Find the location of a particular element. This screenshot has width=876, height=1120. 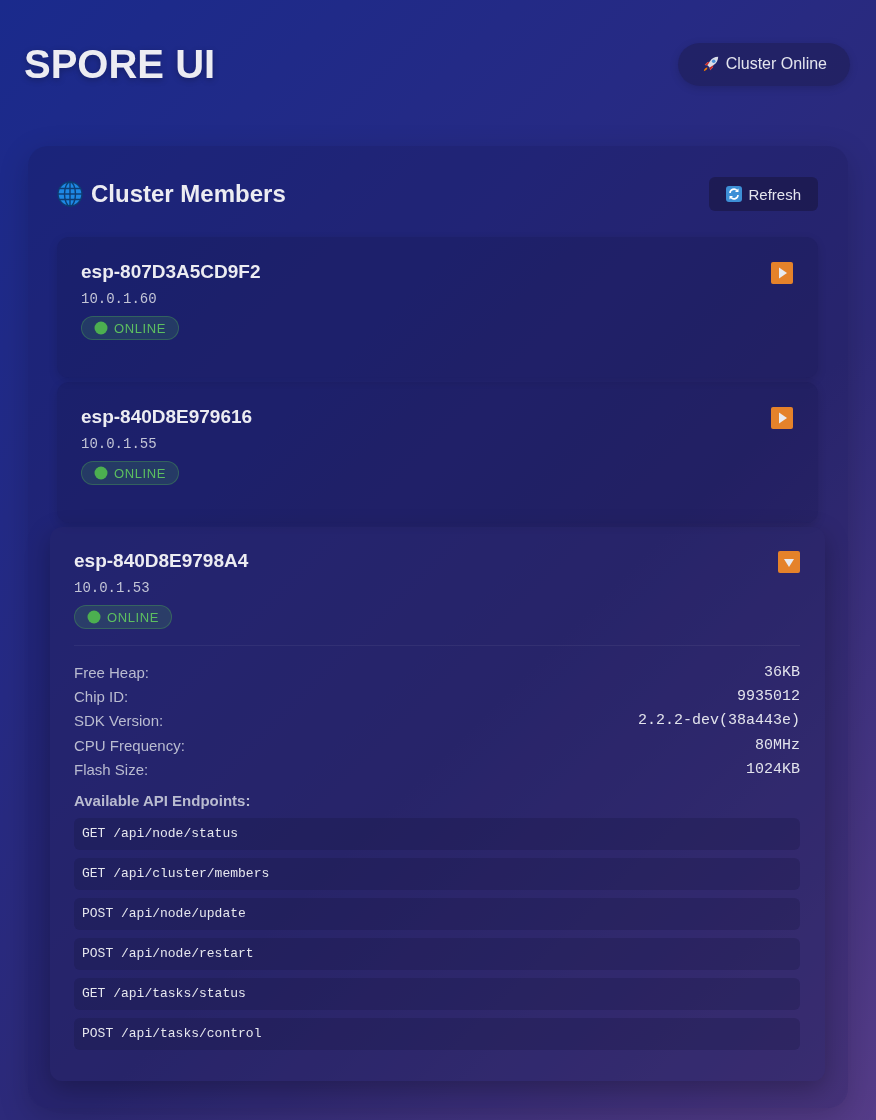

caret-down-icon is located at coordinates (789, 562).